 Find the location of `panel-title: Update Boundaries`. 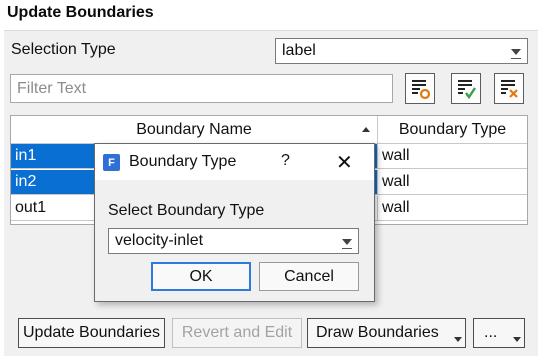

panel-title: Update Boundaries is located at coordinates (80, 12).